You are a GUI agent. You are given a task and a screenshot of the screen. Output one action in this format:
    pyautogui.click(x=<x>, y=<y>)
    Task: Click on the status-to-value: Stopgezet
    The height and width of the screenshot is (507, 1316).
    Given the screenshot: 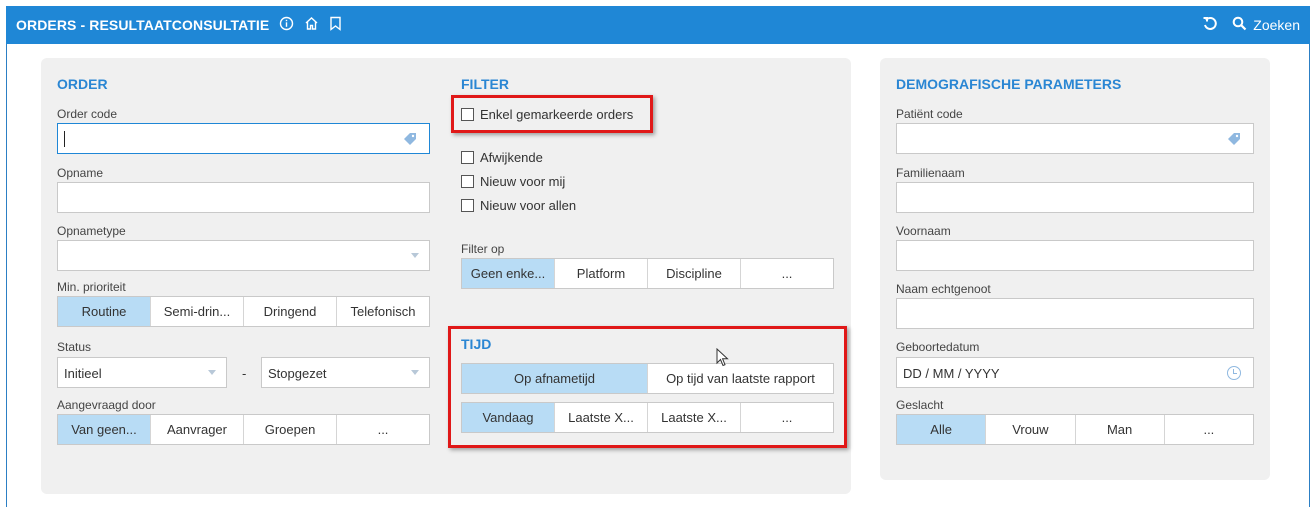 What is the action you would take?
    pyautogui.click(x=297, y=373)
    